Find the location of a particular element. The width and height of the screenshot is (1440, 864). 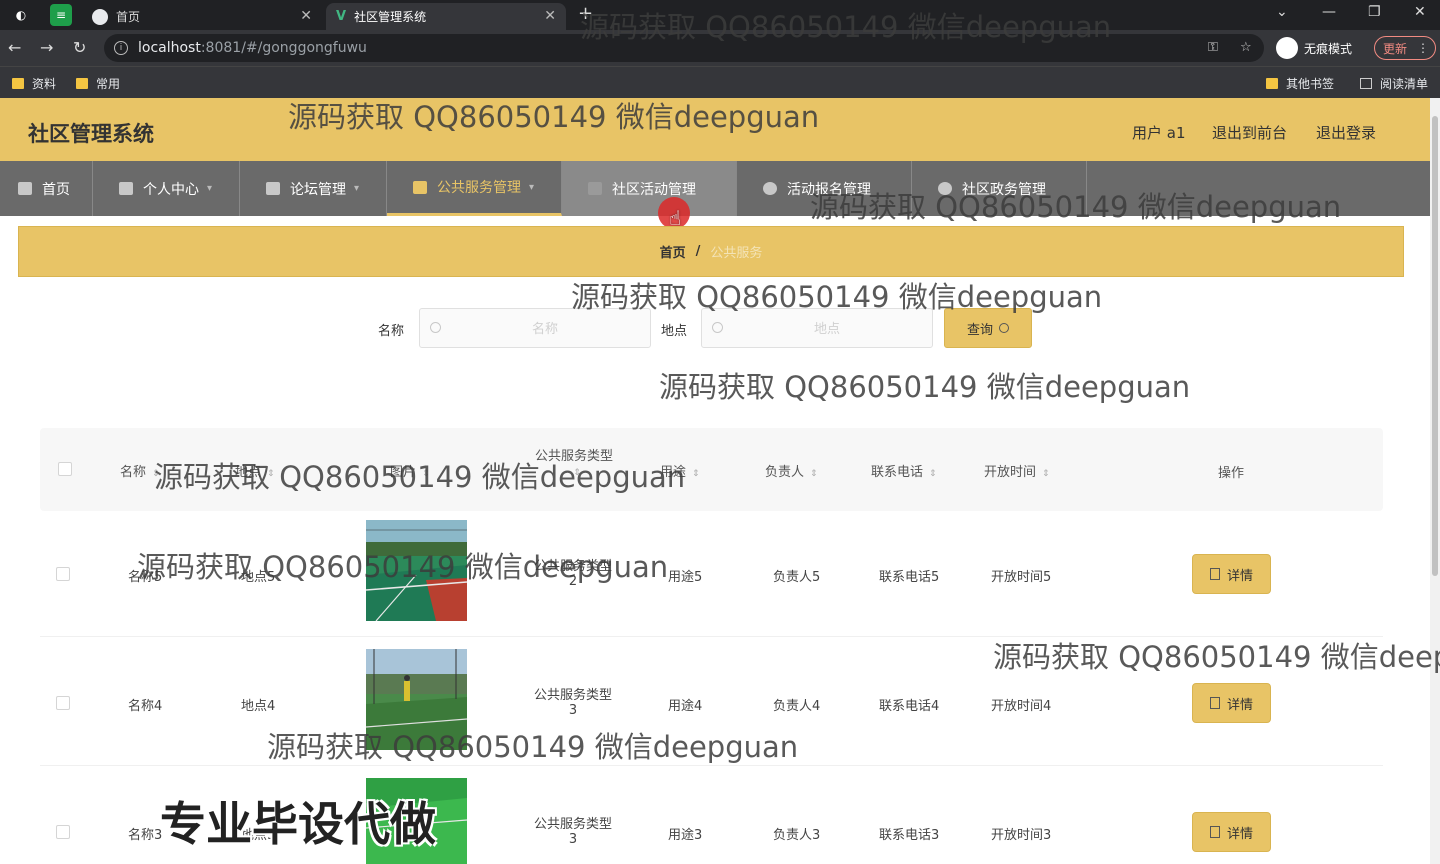

menu-label: 个人中心 is located at coordinates (171, 189).